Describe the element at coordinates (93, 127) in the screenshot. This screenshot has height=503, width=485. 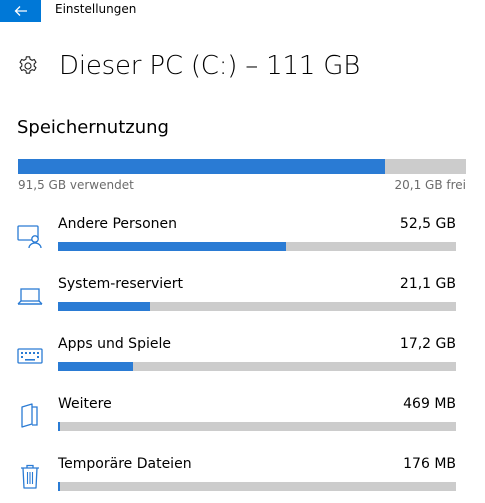
I see `section-heading: Speichernutzung` at that location.